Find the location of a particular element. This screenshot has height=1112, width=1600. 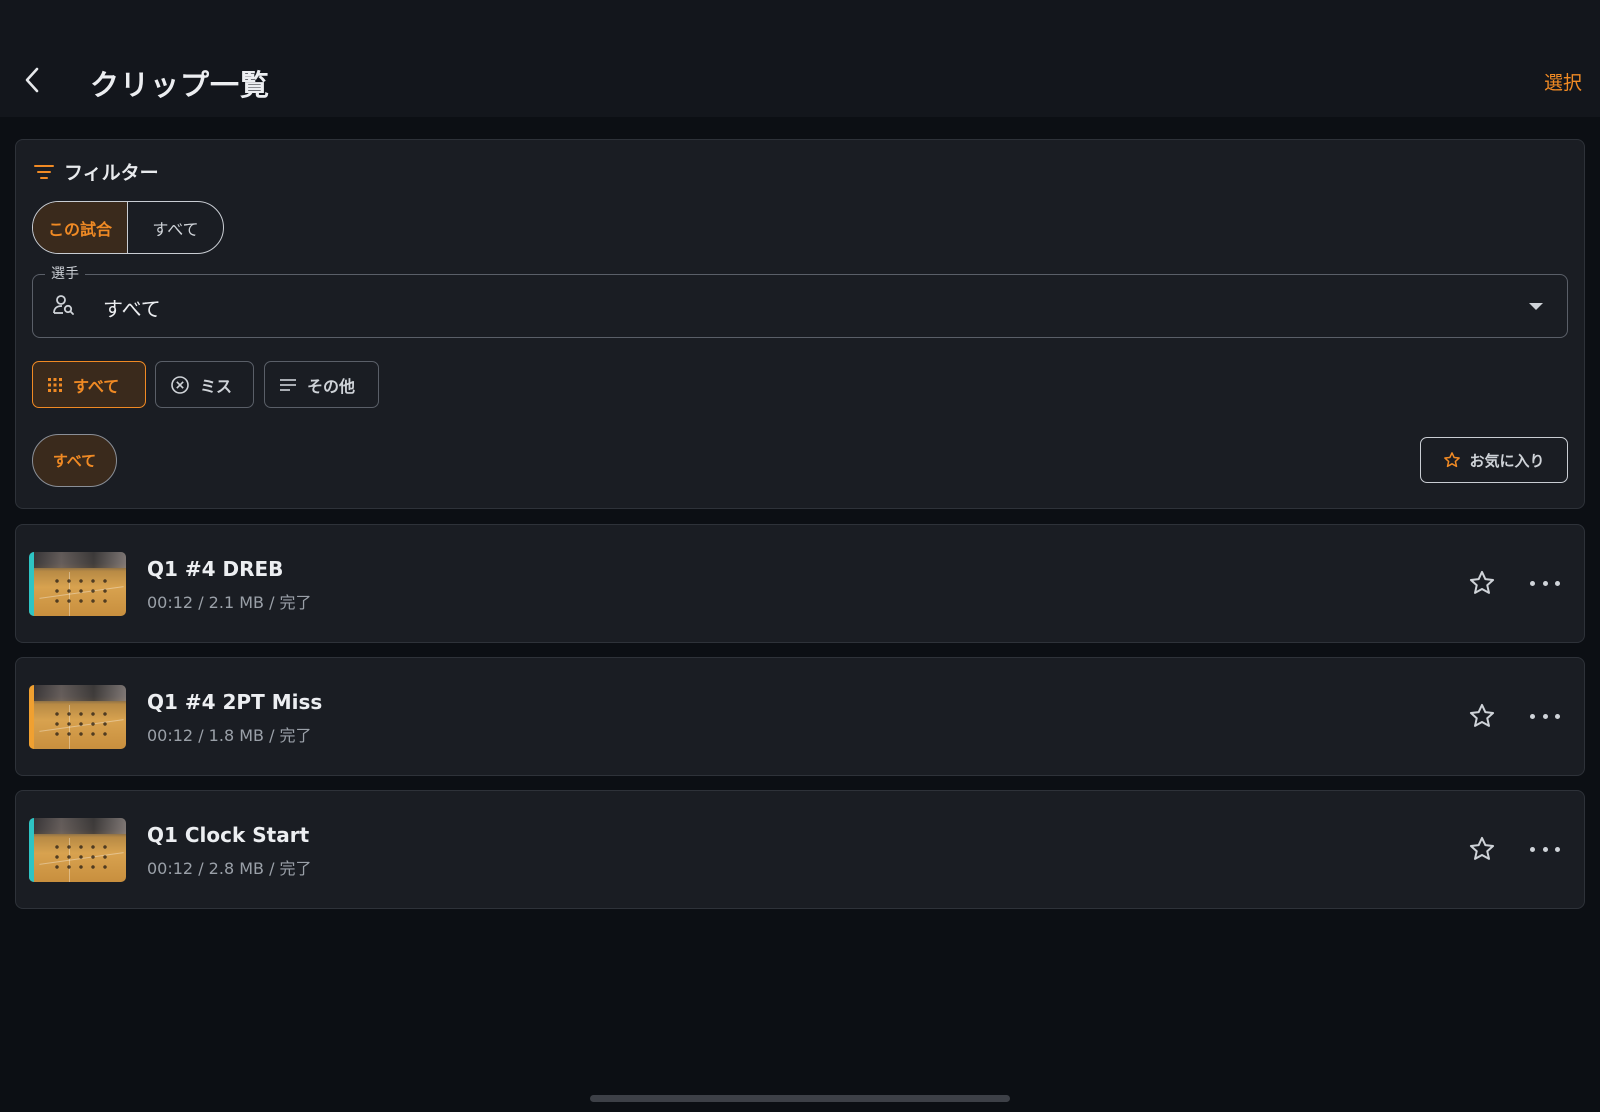

clip-row: Q1 #4 DREB 00:12 / 2.1 MB / 完了 is located at coordinates (800, 583).